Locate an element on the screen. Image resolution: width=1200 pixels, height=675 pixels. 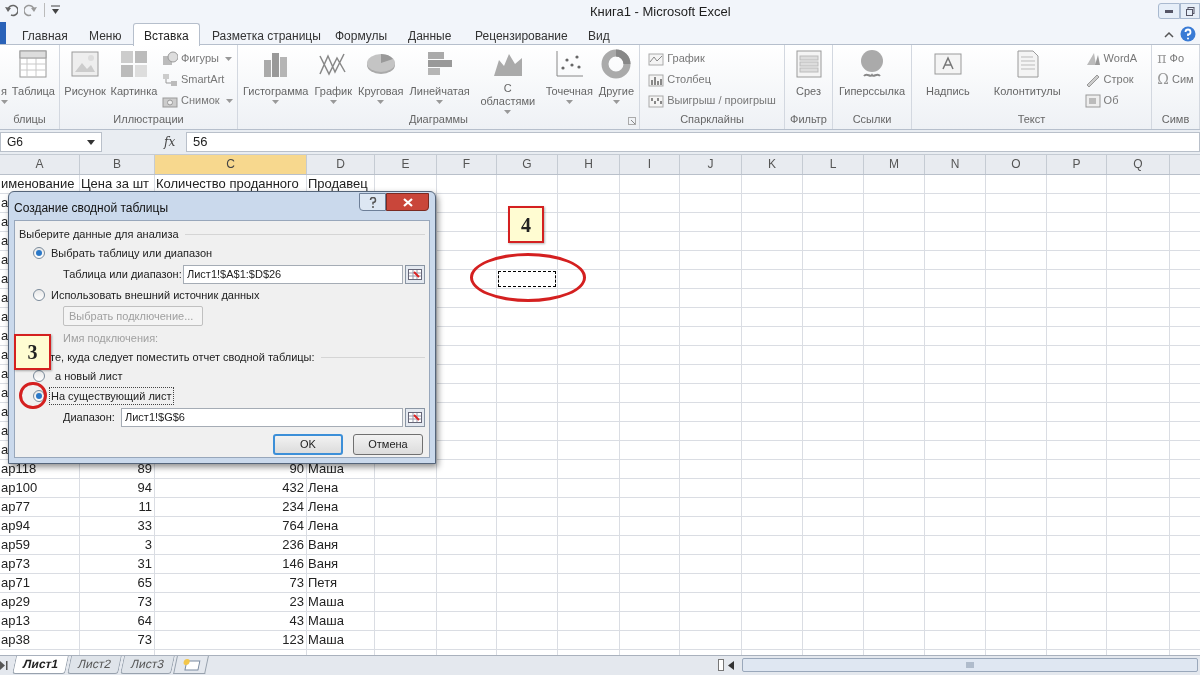
group-label: Иллюстрации is located at coordinates (148, 119).